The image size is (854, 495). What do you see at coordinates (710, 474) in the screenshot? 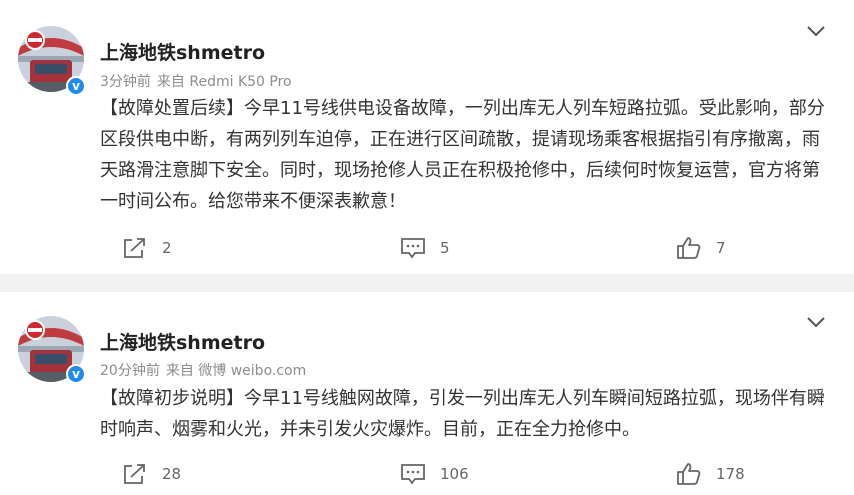
I see `like-button: 178` at bounding box center [710, 474].